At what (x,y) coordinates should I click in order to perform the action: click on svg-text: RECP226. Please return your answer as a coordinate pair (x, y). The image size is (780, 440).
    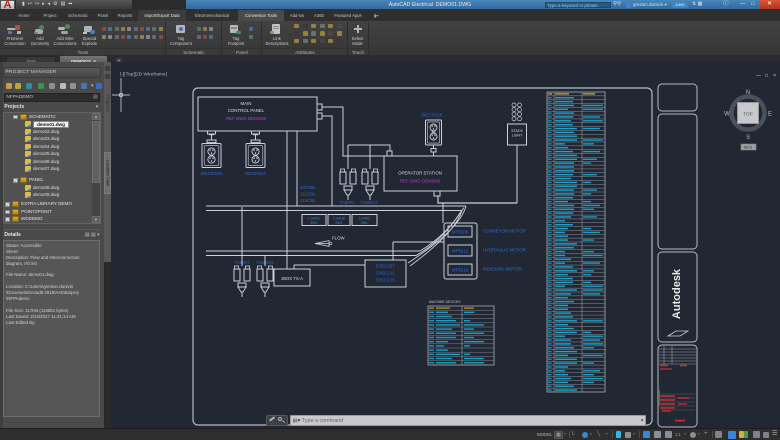
    Looking at the image, I should click on (212, 174).